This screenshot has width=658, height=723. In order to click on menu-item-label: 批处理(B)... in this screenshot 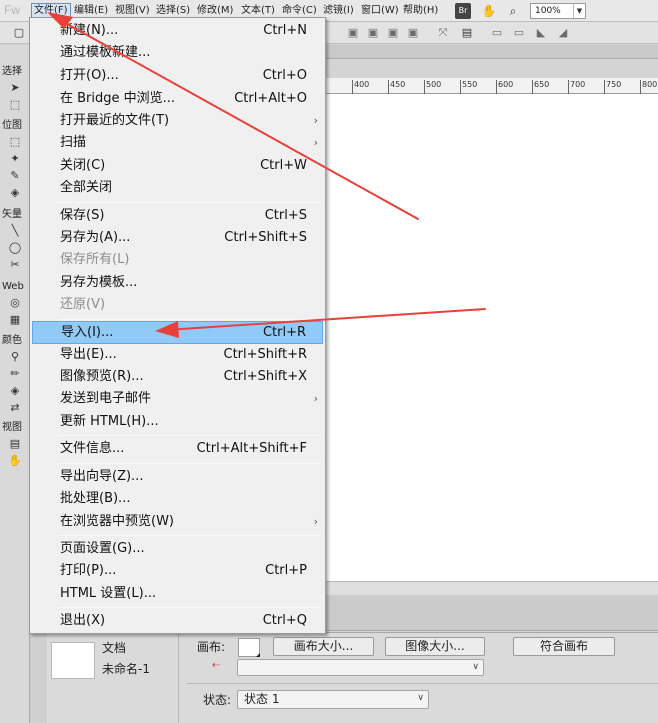, I will do `click(95, 498)`.